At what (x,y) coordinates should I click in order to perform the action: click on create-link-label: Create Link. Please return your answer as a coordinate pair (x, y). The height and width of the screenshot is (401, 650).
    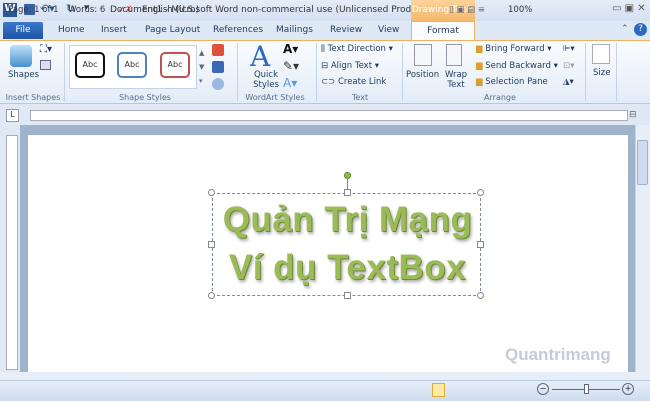
    Looking at the image, I should click on (362, 82).